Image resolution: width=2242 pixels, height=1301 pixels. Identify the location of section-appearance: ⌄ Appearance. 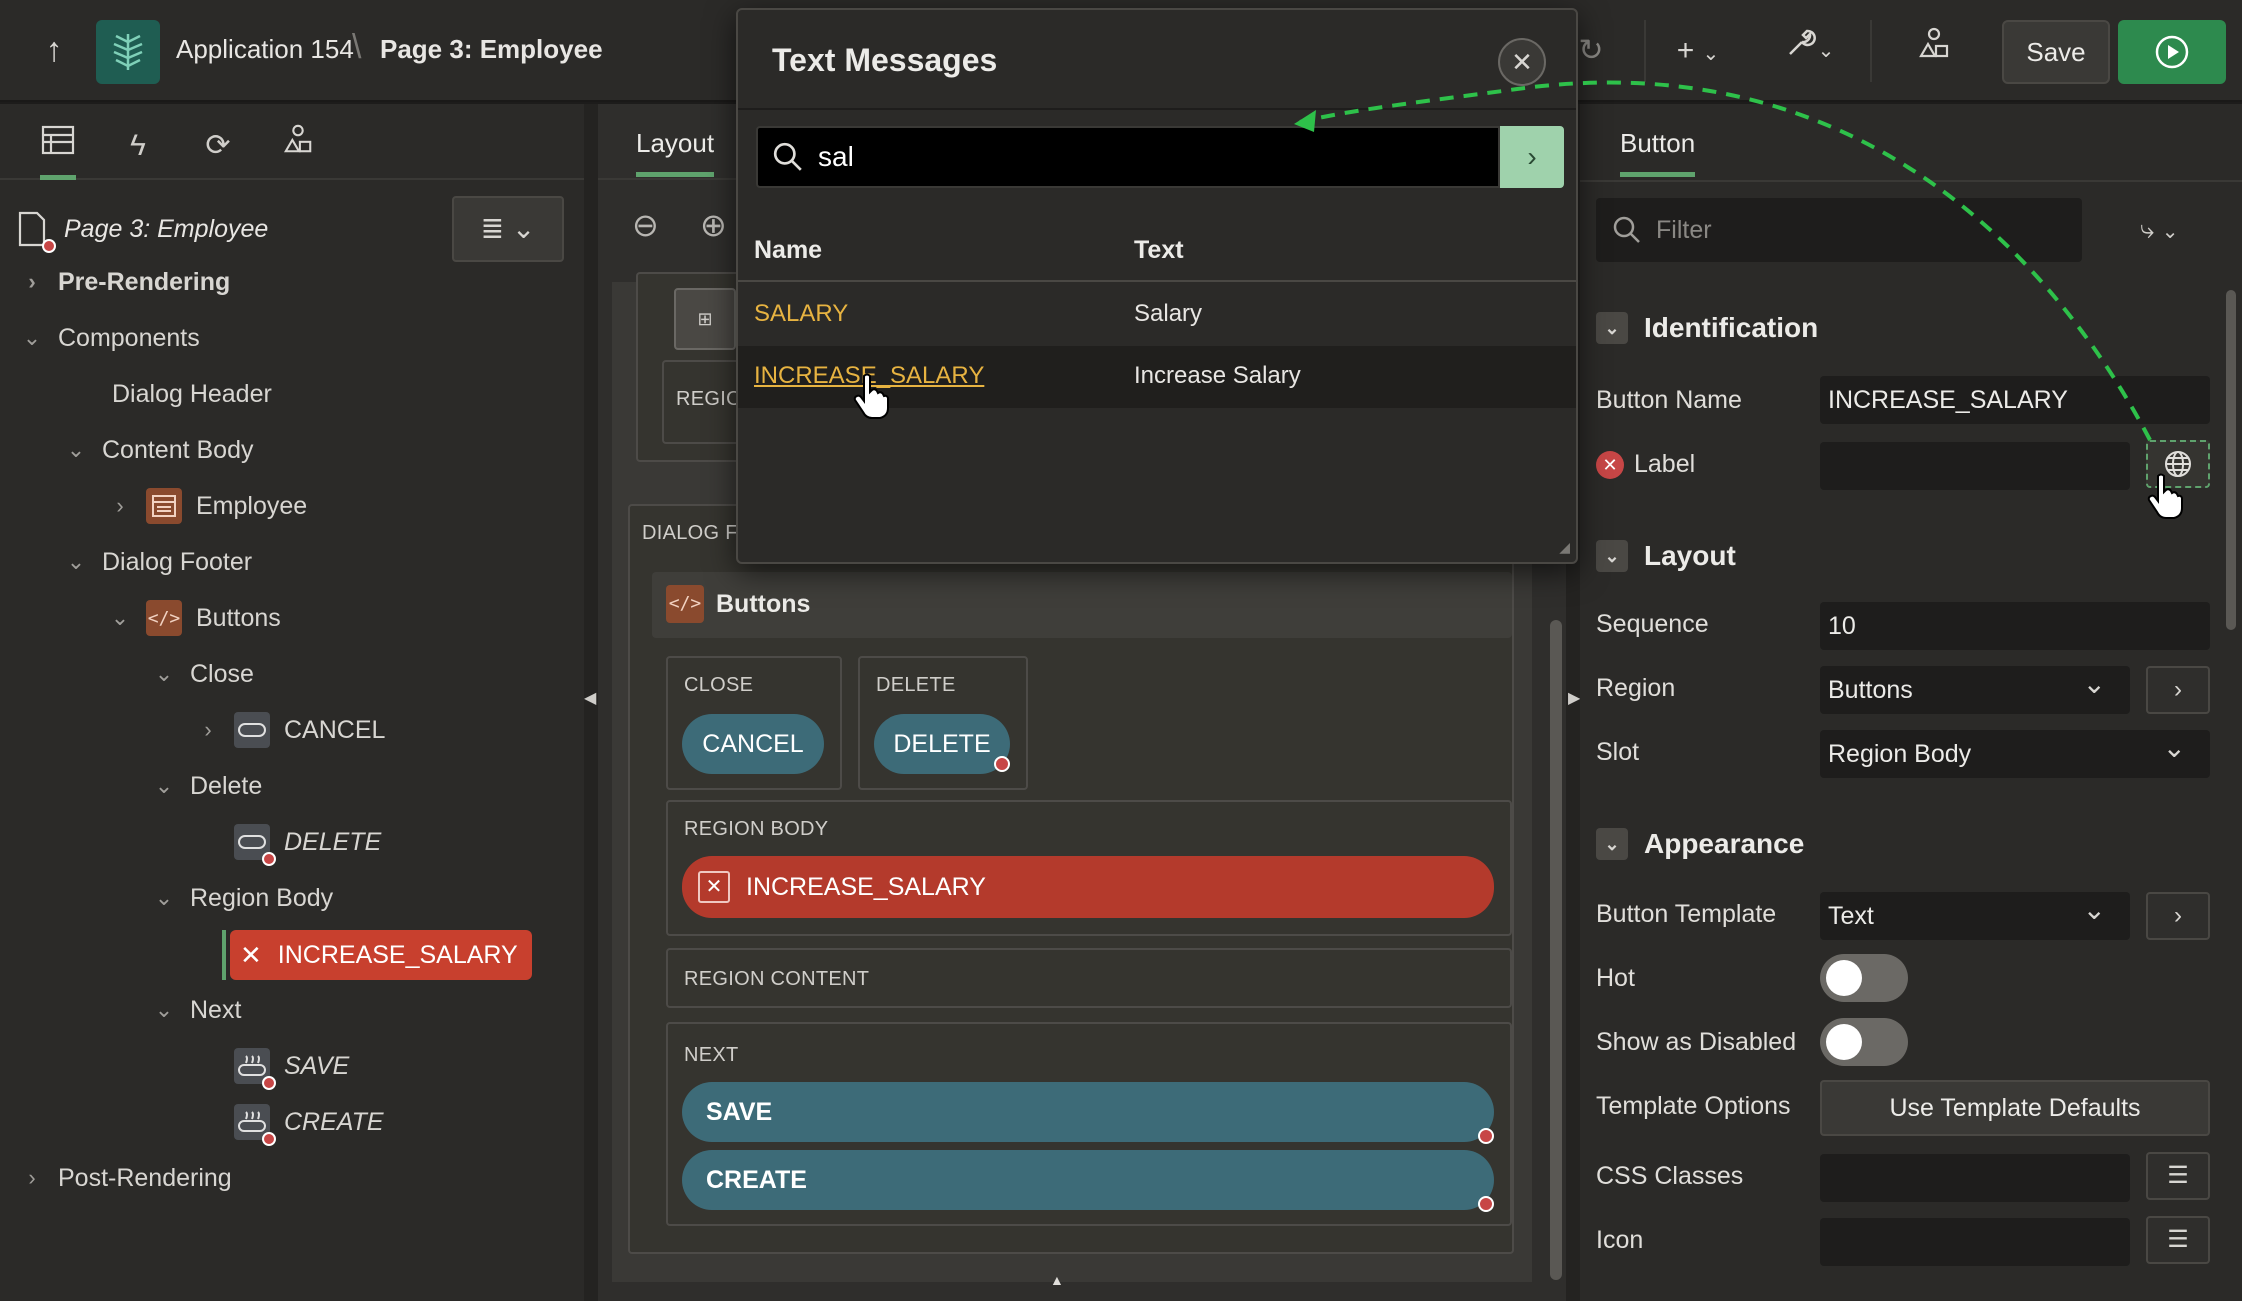
(1700, 844).